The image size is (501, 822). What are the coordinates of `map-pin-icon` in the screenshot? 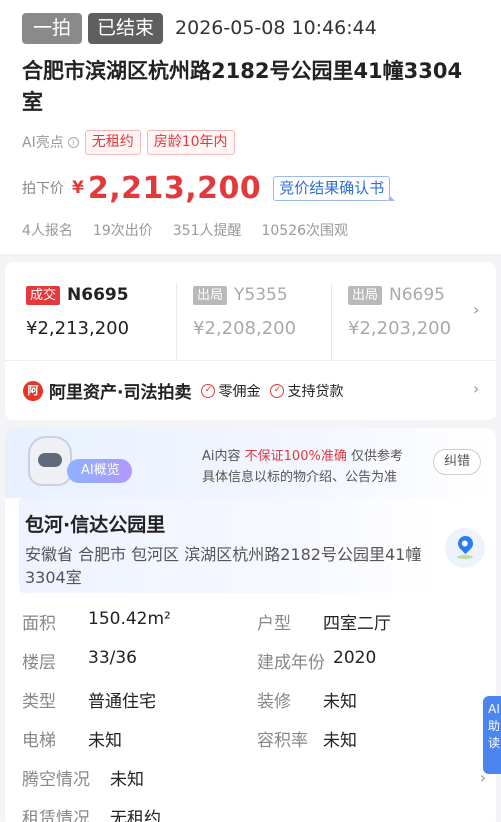 It's located at (465, 543).